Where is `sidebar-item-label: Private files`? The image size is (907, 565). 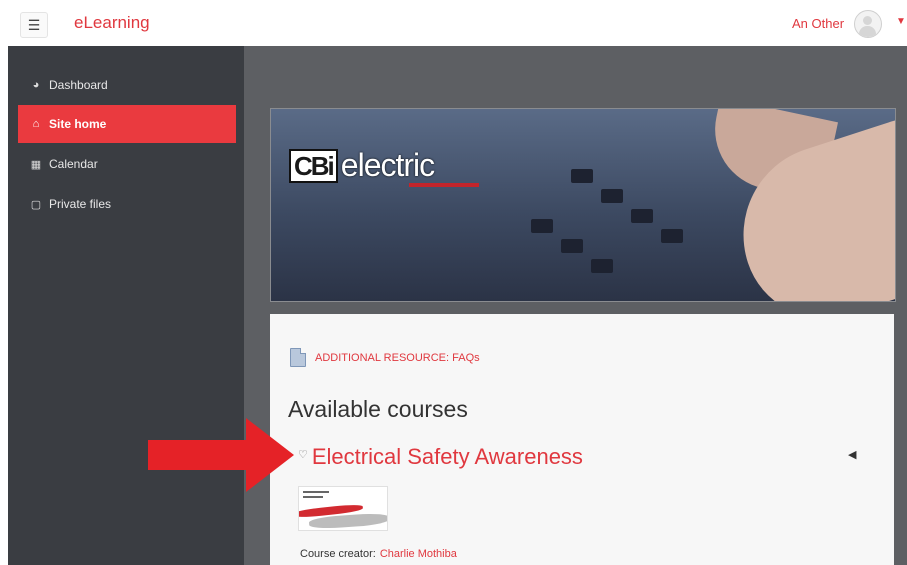 sidebar-item-label: Private files is located at coordinates (80, 204).